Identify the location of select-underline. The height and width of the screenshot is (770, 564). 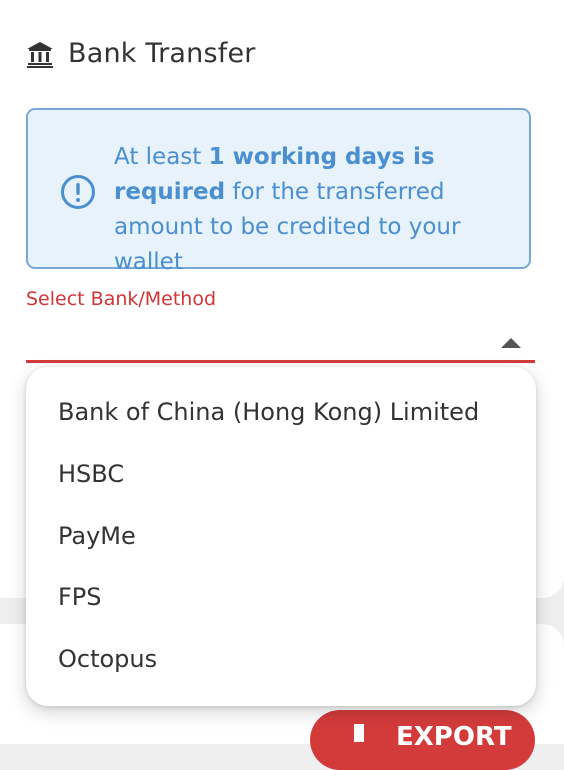
(280, 361).